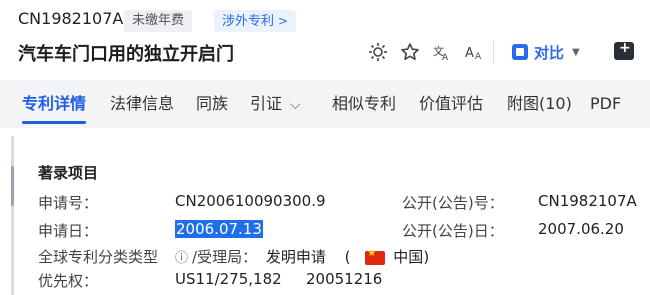  I want to click on tab-citations: 引证 ⌵, so click(275, 104).